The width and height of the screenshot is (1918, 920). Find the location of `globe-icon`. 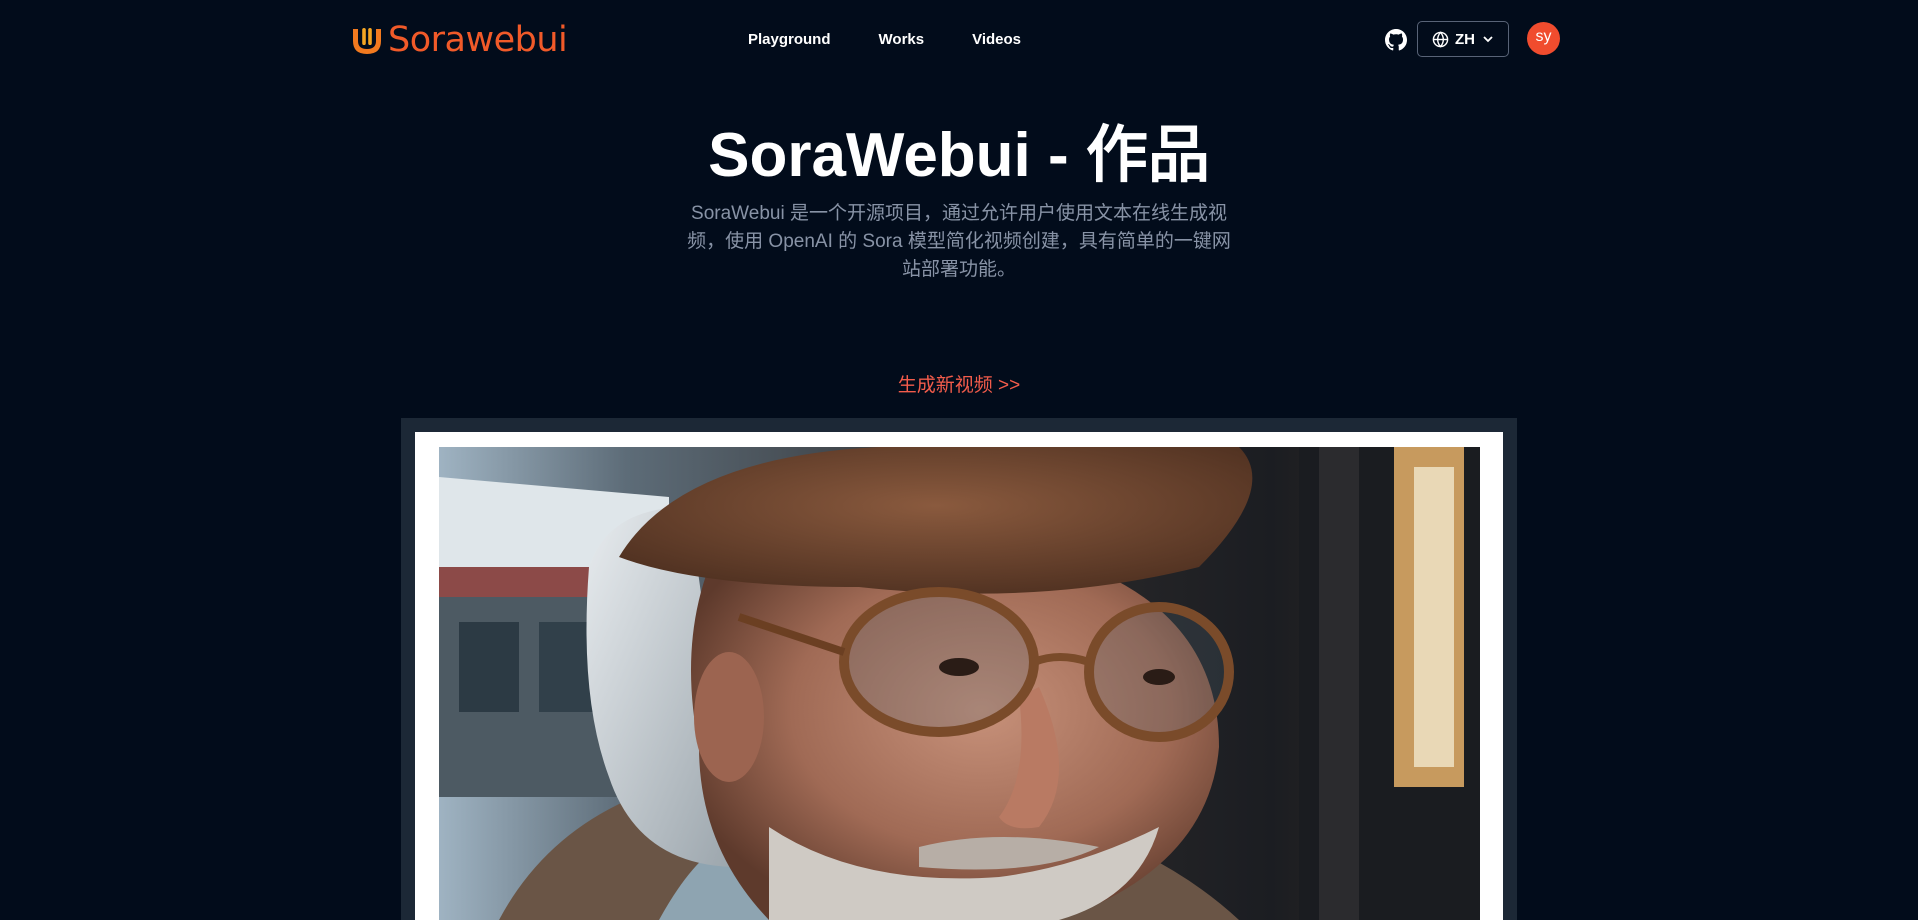

globe-icon is located at coordinates (1440, 39).